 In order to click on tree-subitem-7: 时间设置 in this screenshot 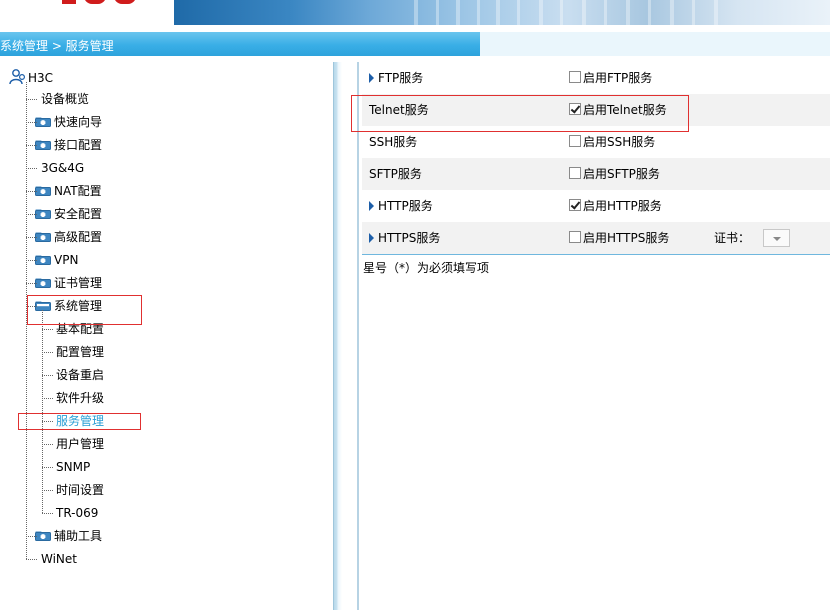, I will do `click(80, 490)`.